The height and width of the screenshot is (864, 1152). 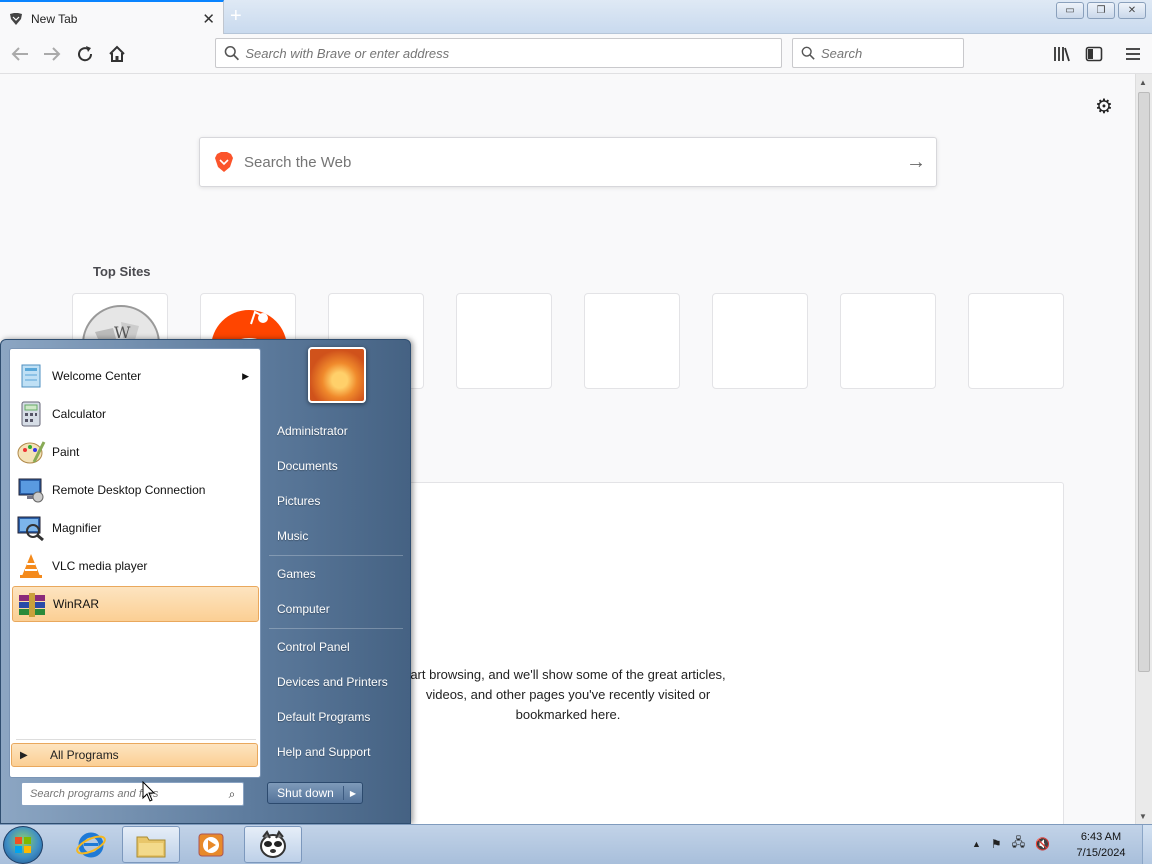 I want to click on scroll-up-icon: ▲, so click(x=1143, y=82).